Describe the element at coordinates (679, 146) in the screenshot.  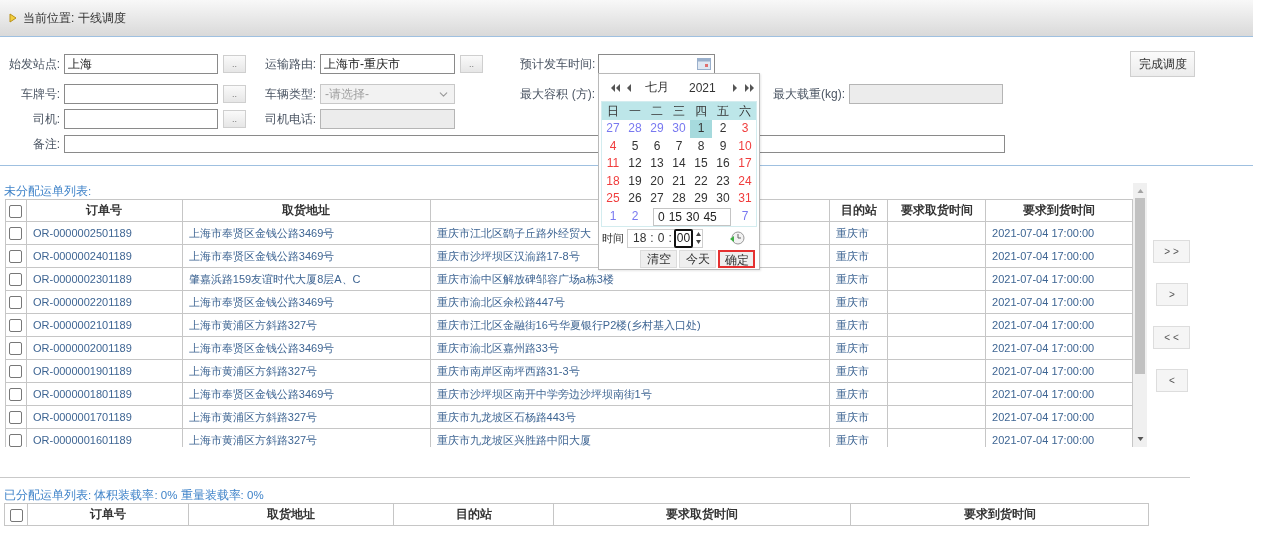
I see `calendar-day: 7` at that location.